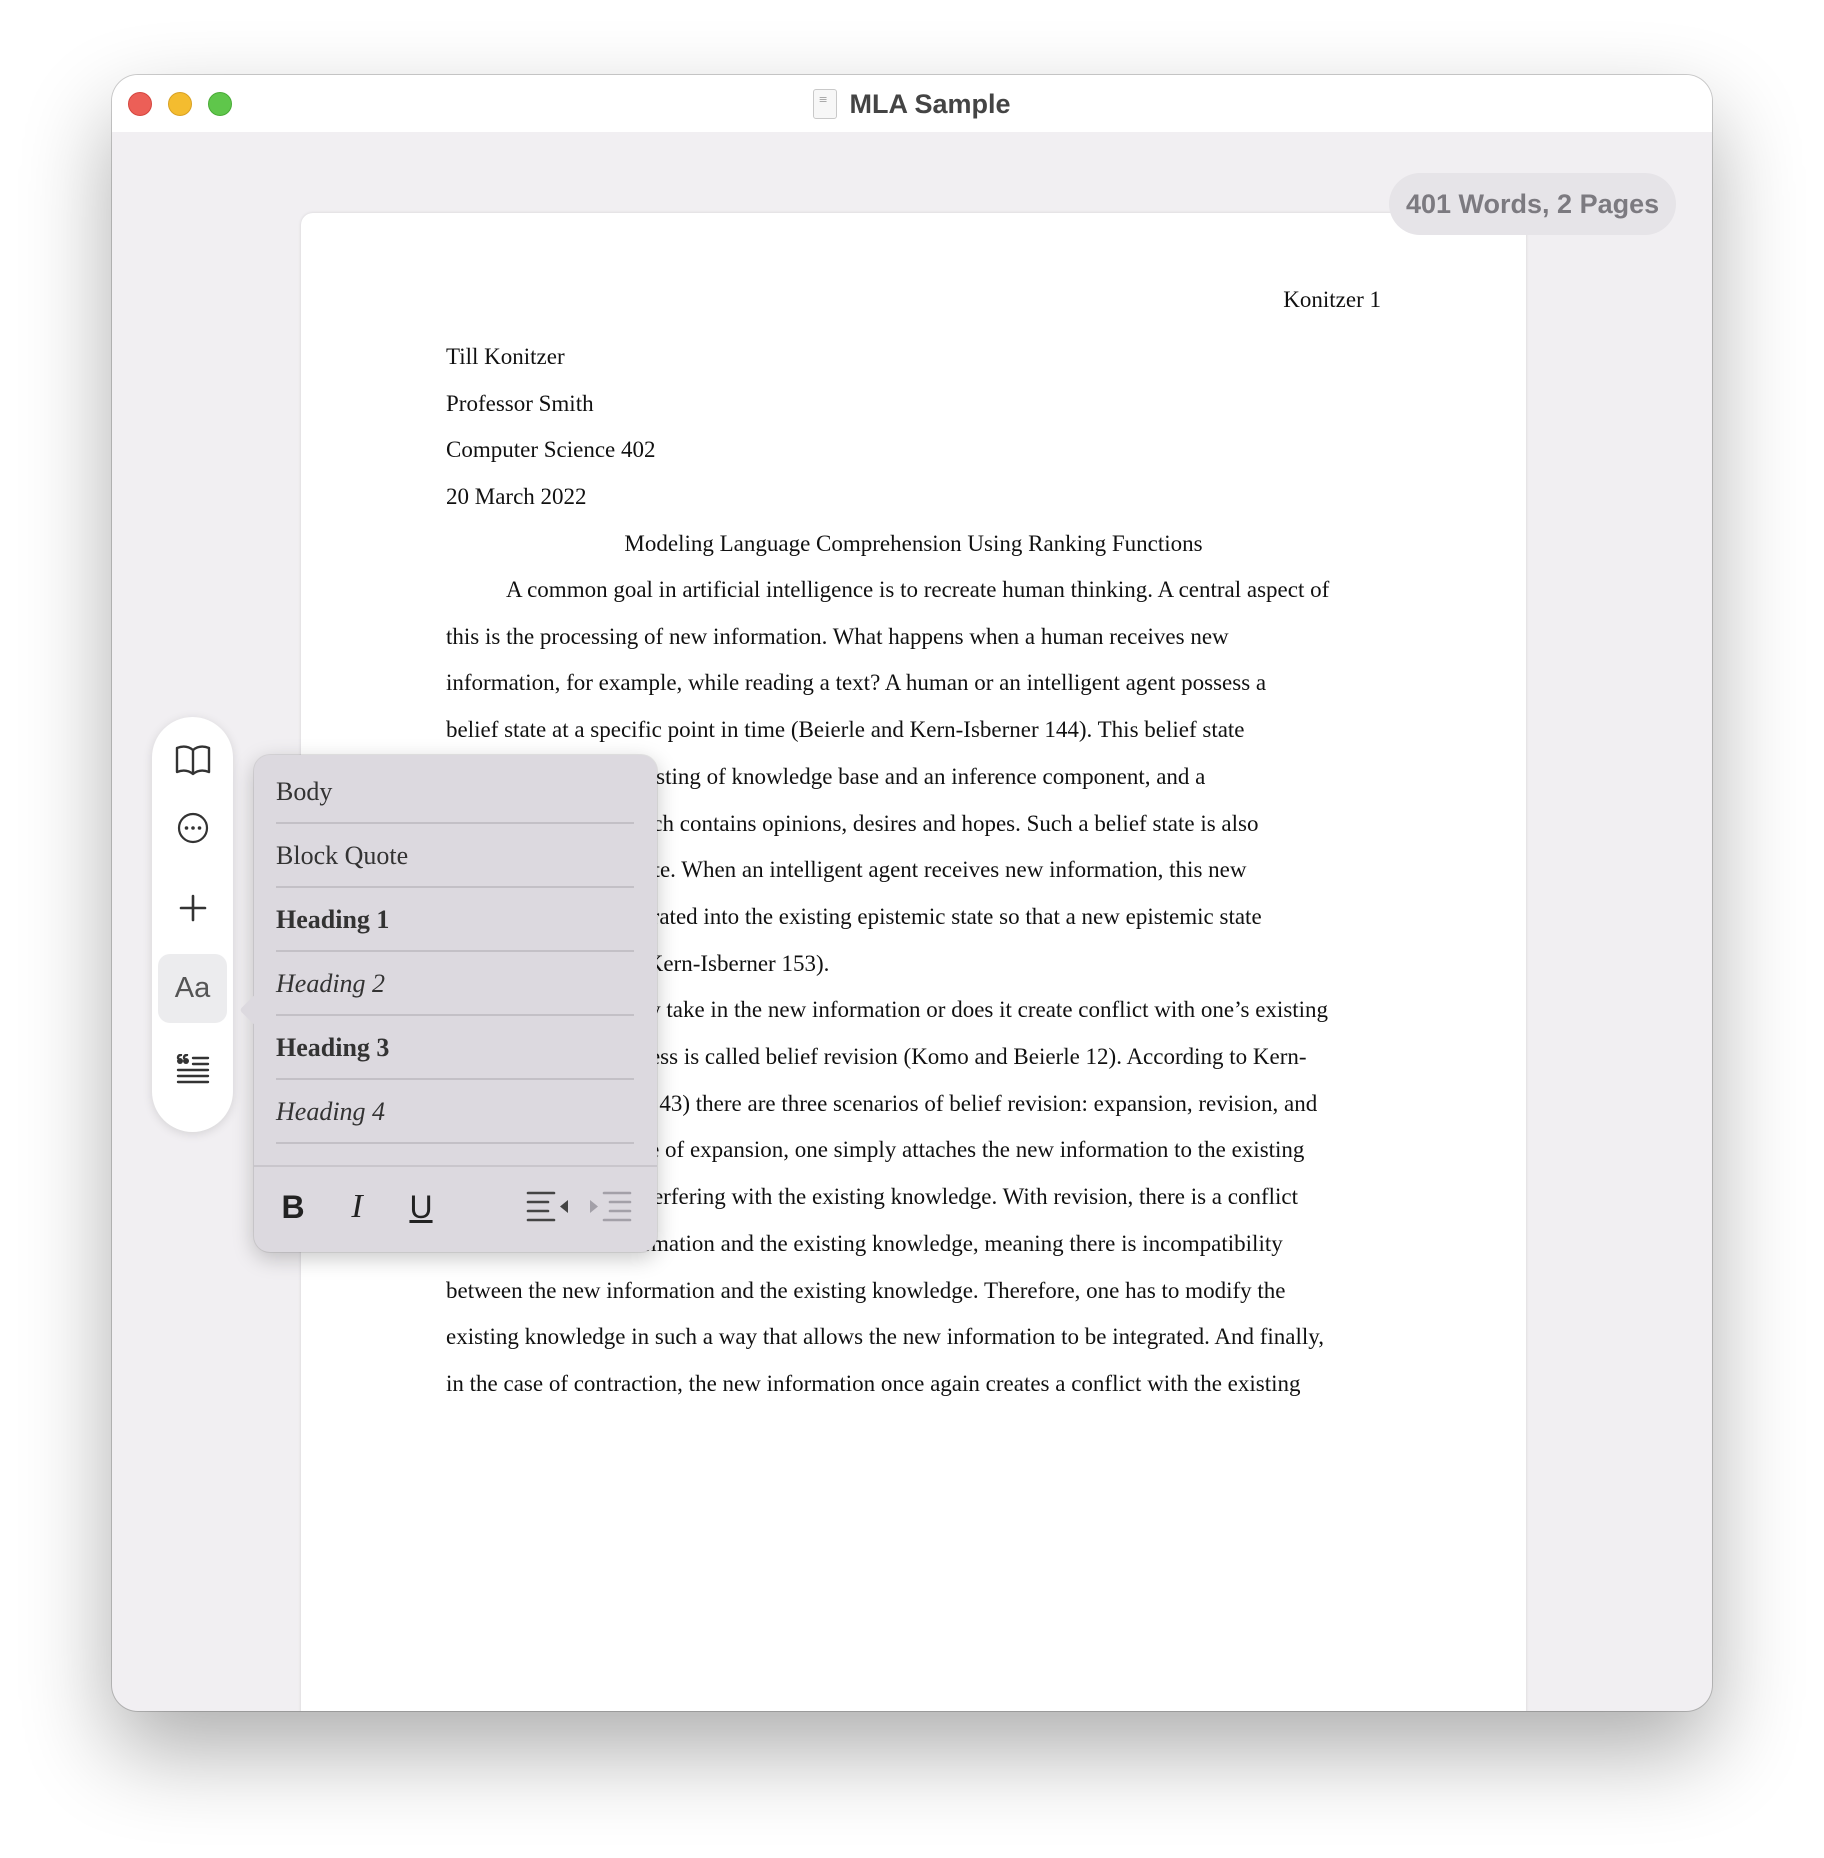  Describe the element at coordinates (255, 1010) in the screenshot. I see `popover-arrow` at that location.